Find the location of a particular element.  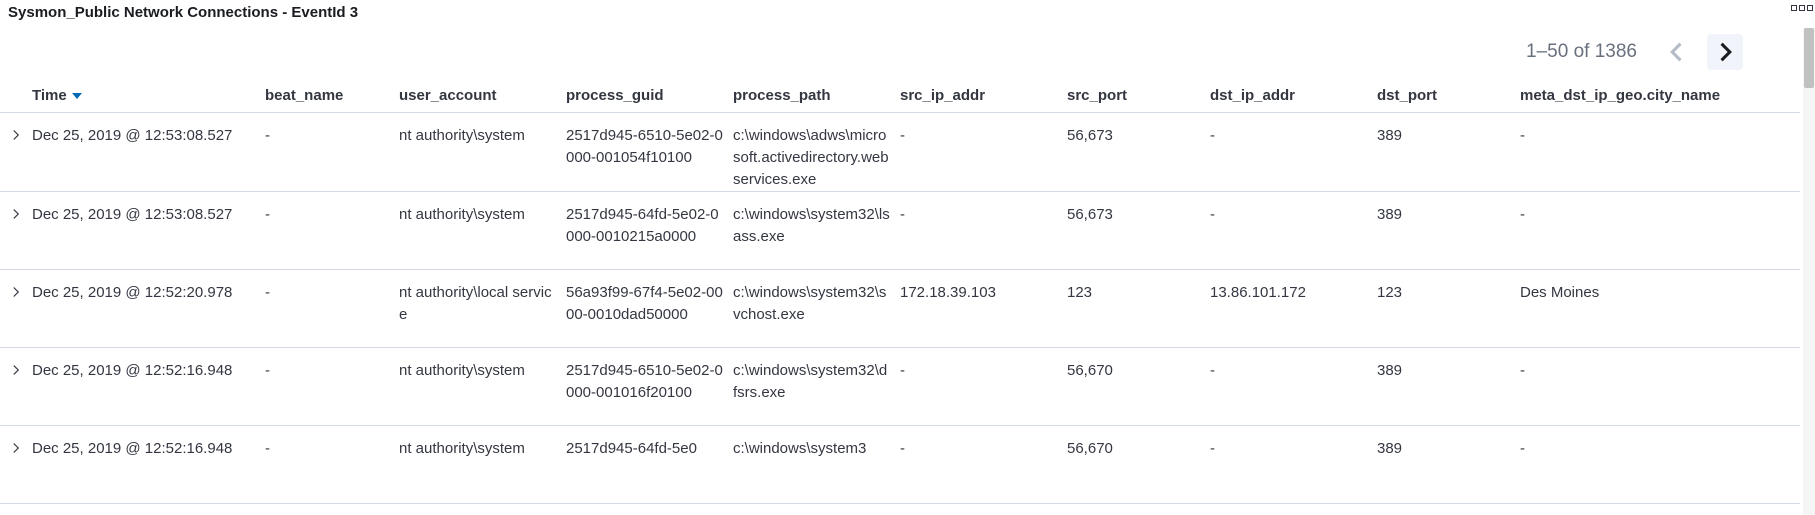

cell-process-path: c:\windows\system32\lsass.exe is located at coordinates (816, 230).